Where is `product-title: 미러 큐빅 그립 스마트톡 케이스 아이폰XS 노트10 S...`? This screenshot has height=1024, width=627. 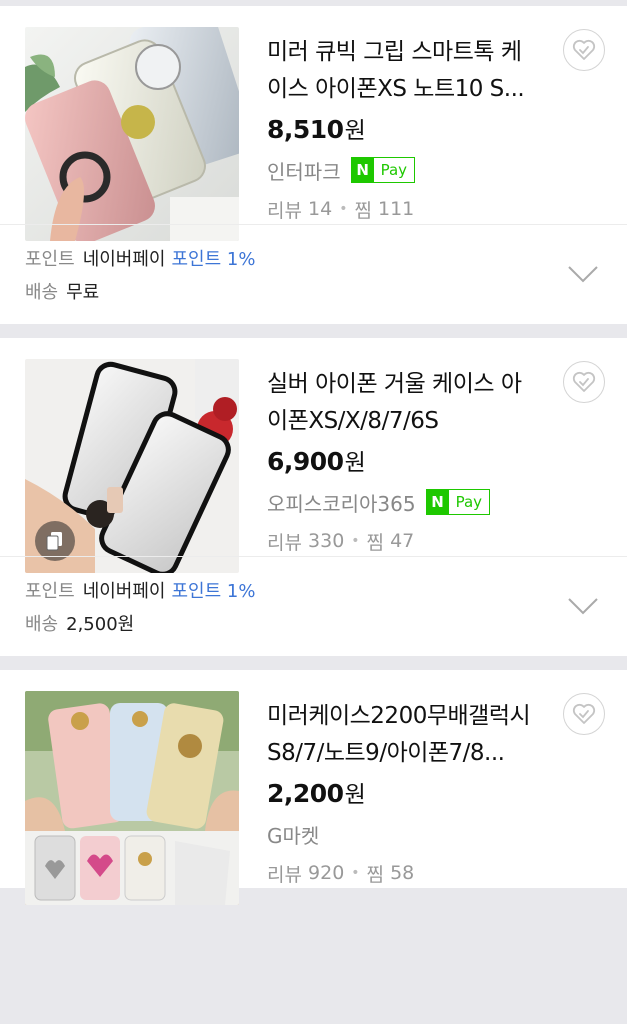 product-title: 미러 큐빅 그립 스마트톡 케이스 아이폰XS 노트10 S... is located at coordinates (403, 71).